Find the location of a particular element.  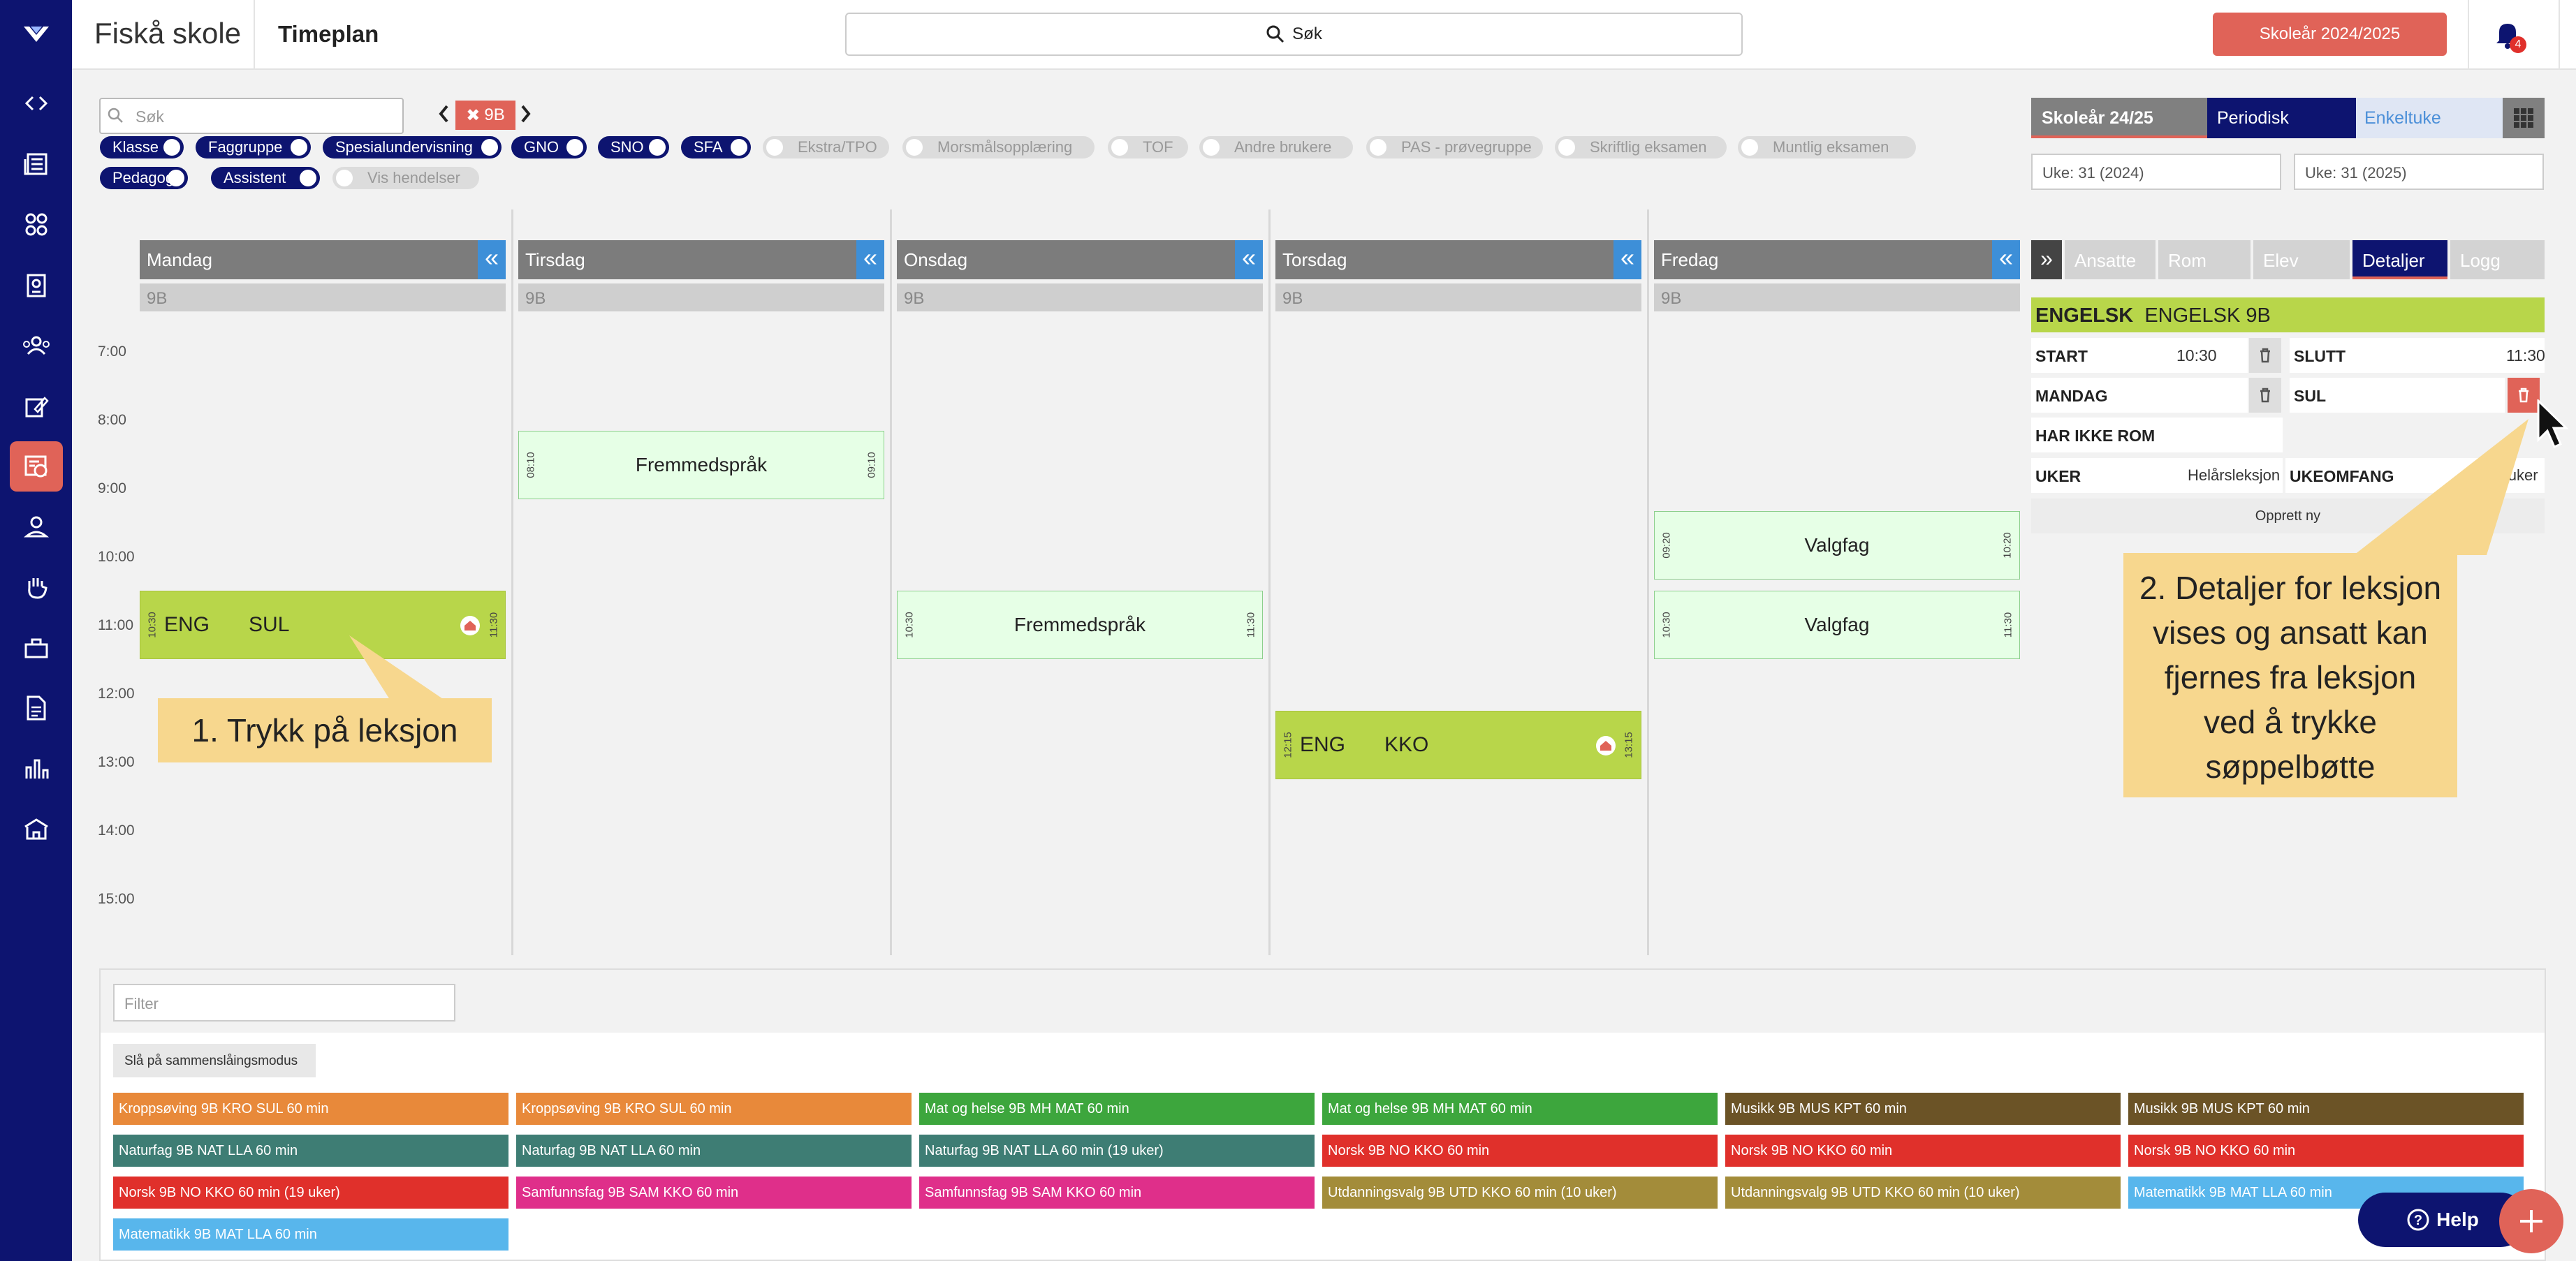

logo-icon is located at coordinates (36, 35).